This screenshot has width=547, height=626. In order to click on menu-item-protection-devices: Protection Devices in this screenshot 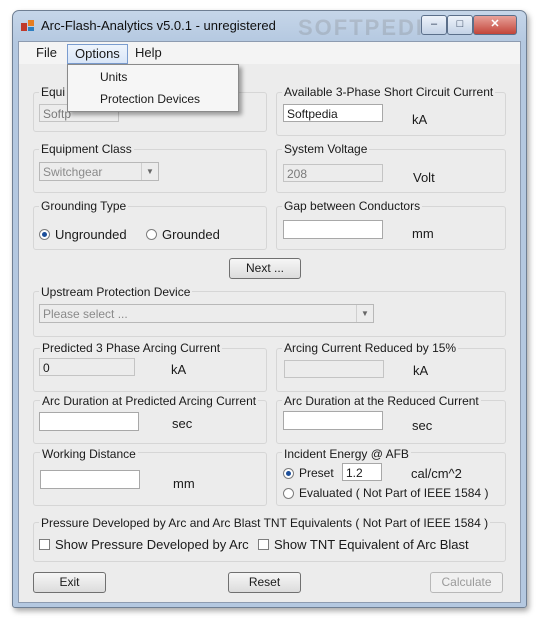, I will do `click(150, 99)`.